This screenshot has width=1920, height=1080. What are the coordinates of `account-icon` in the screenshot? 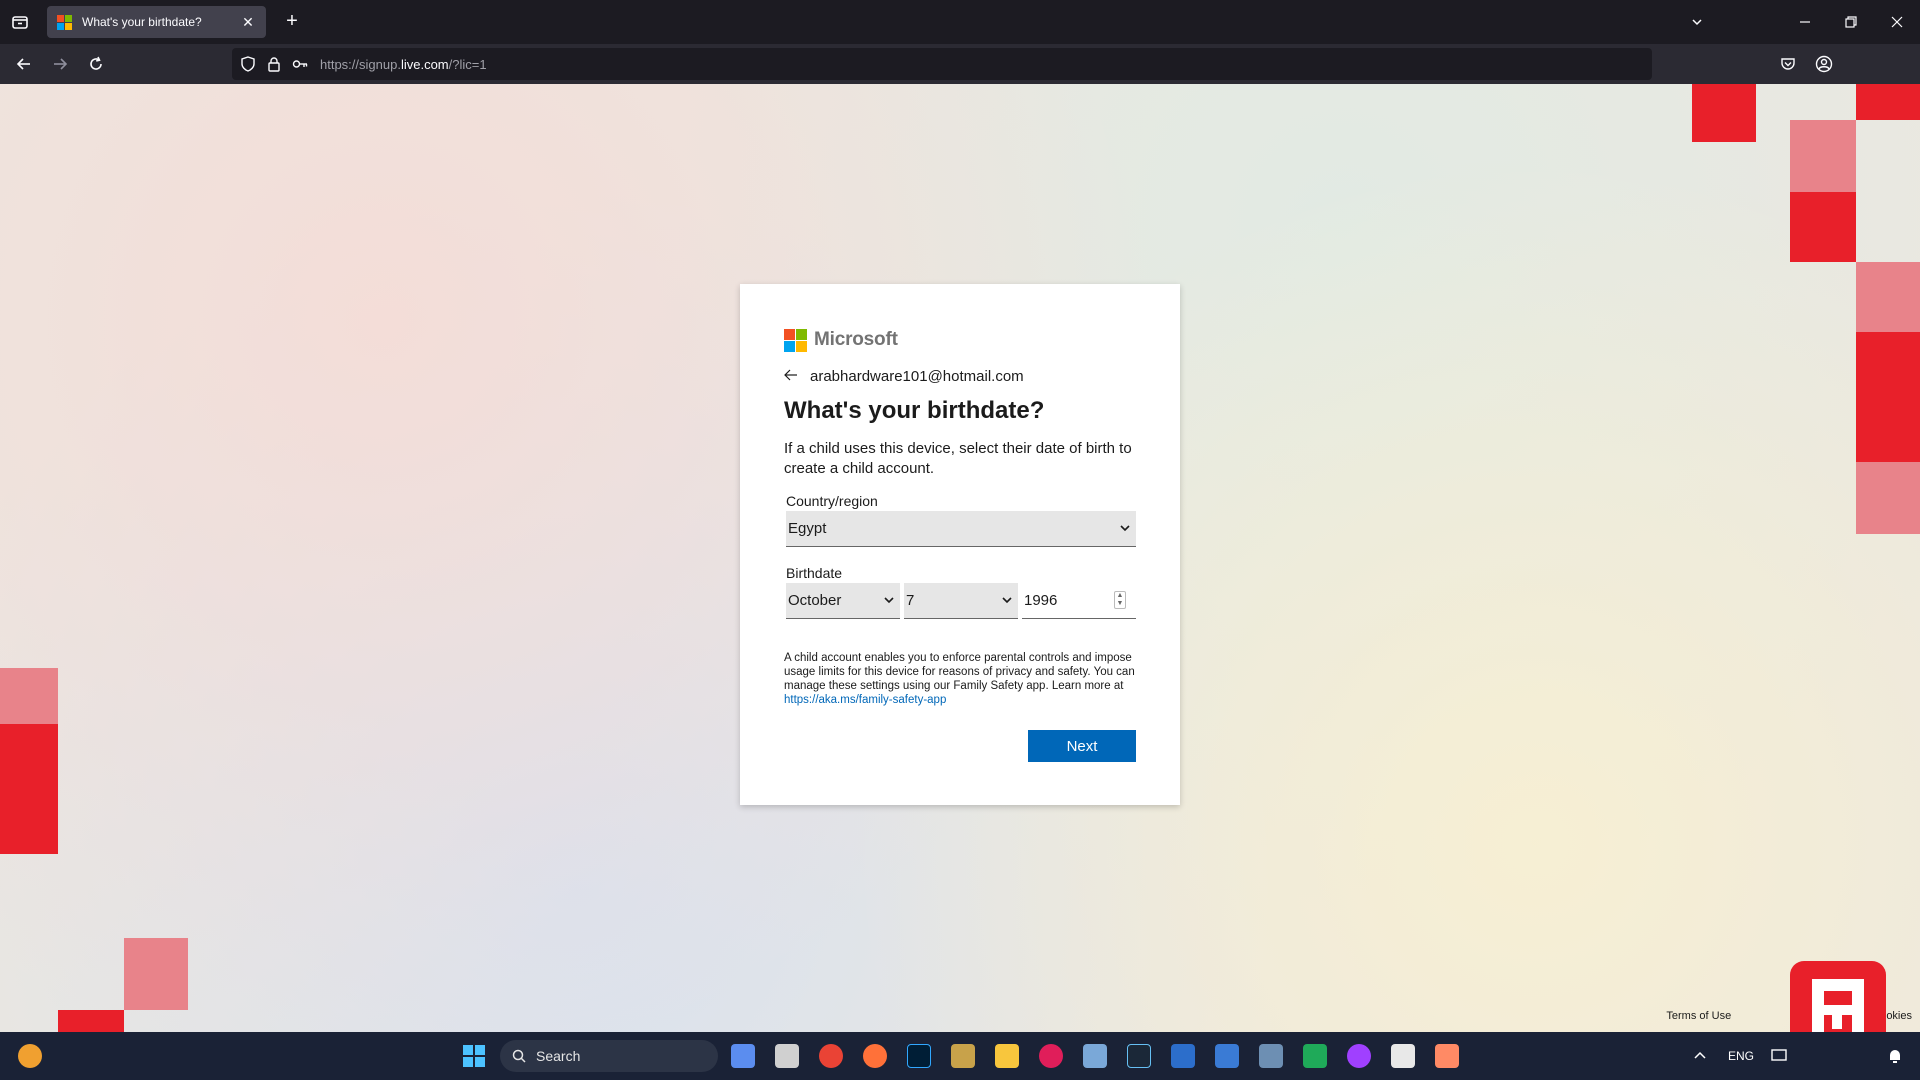 It's located at (1824, 64).